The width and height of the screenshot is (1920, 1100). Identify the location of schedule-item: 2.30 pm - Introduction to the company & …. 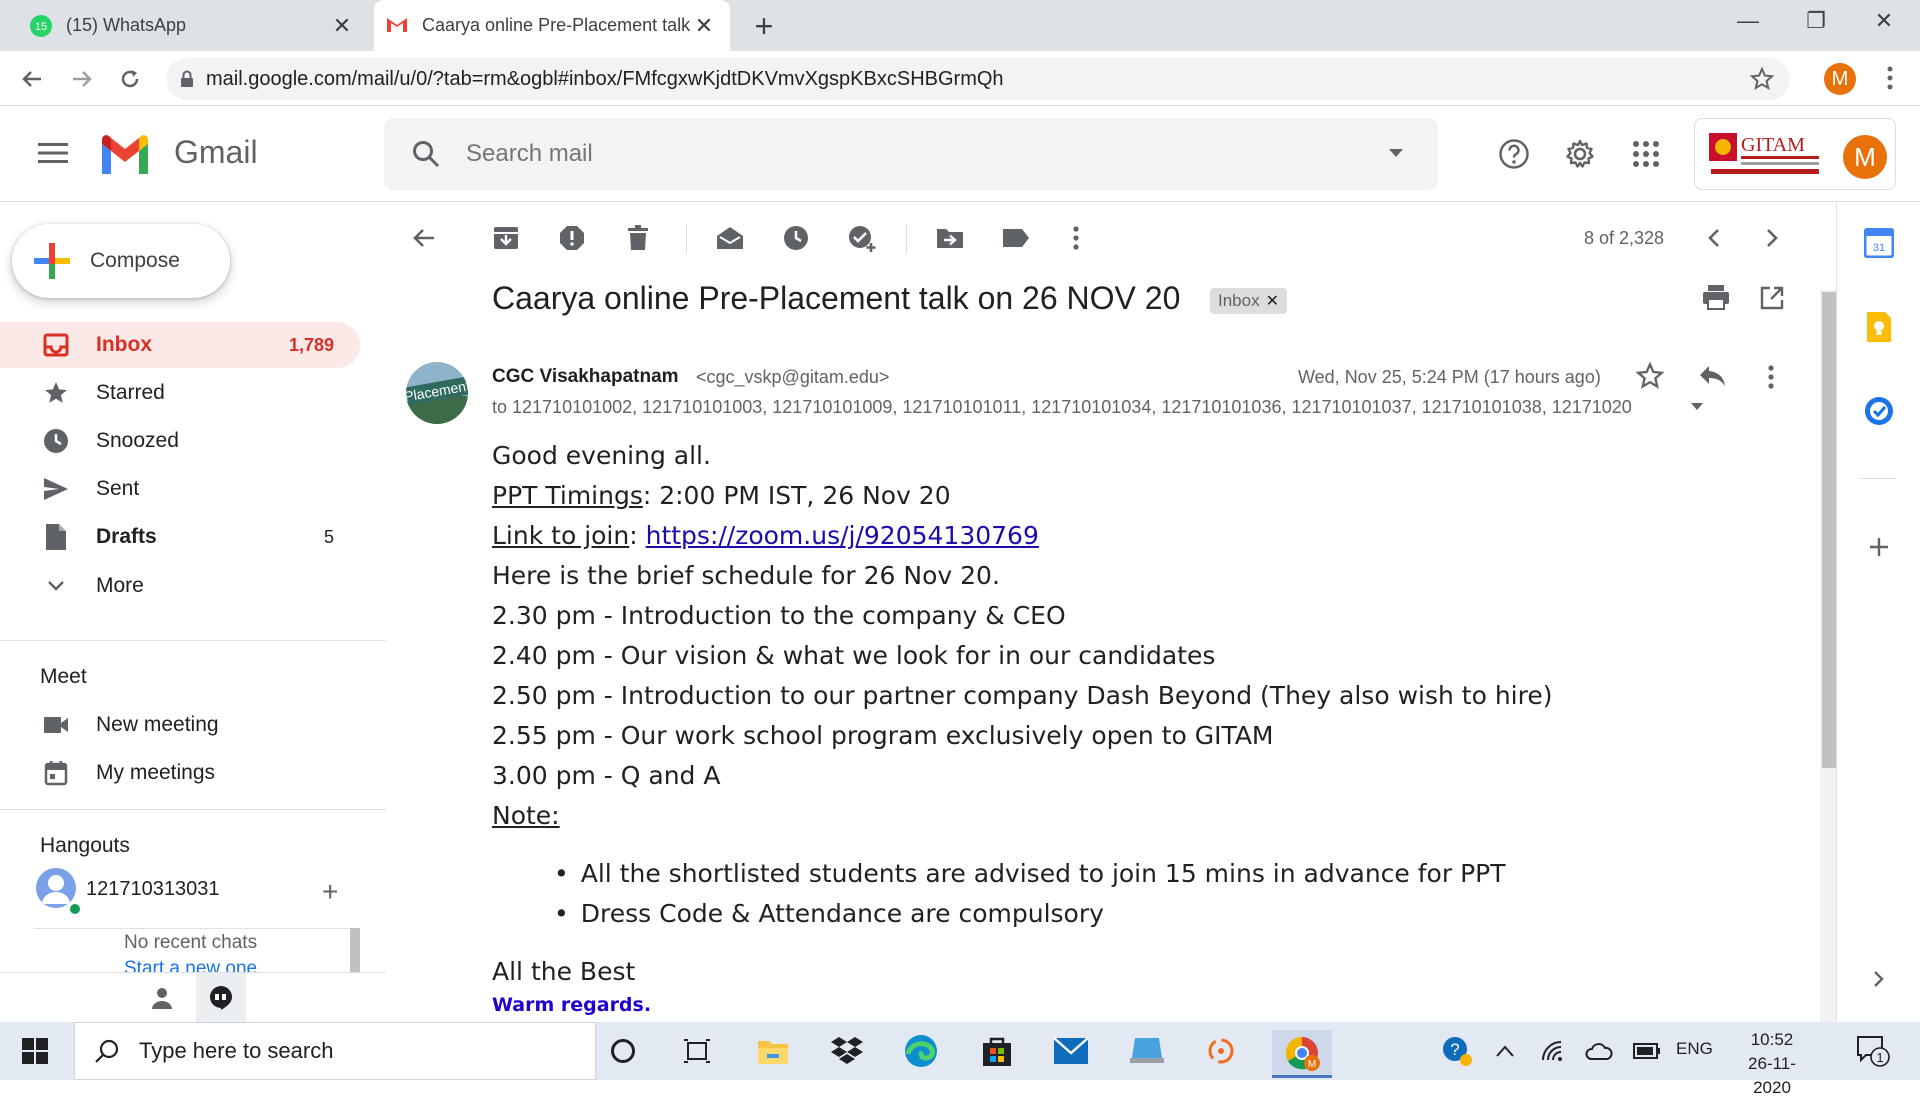
(779, 615).